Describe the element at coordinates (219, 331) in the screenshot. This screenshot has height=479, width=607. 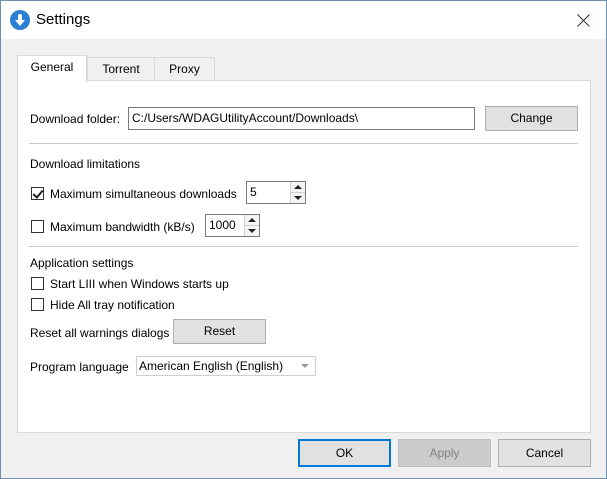
I see `reset-warnings-button: Reset` at that location.